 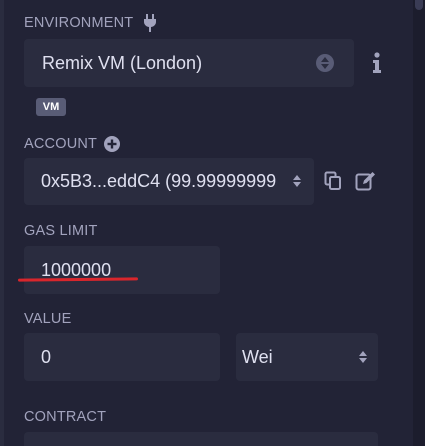 I want to click on account-section-label: ACCOUNT, so click(x=72, y=144).